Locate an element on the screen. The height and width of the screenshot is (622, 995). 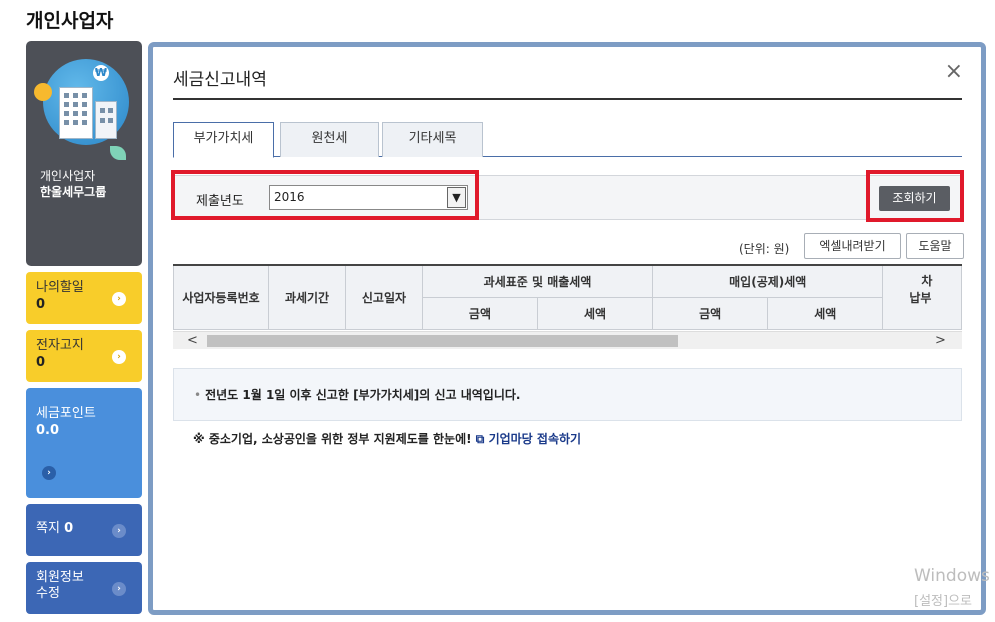
help-button: 도움말 is located at coordinates (935, 246).